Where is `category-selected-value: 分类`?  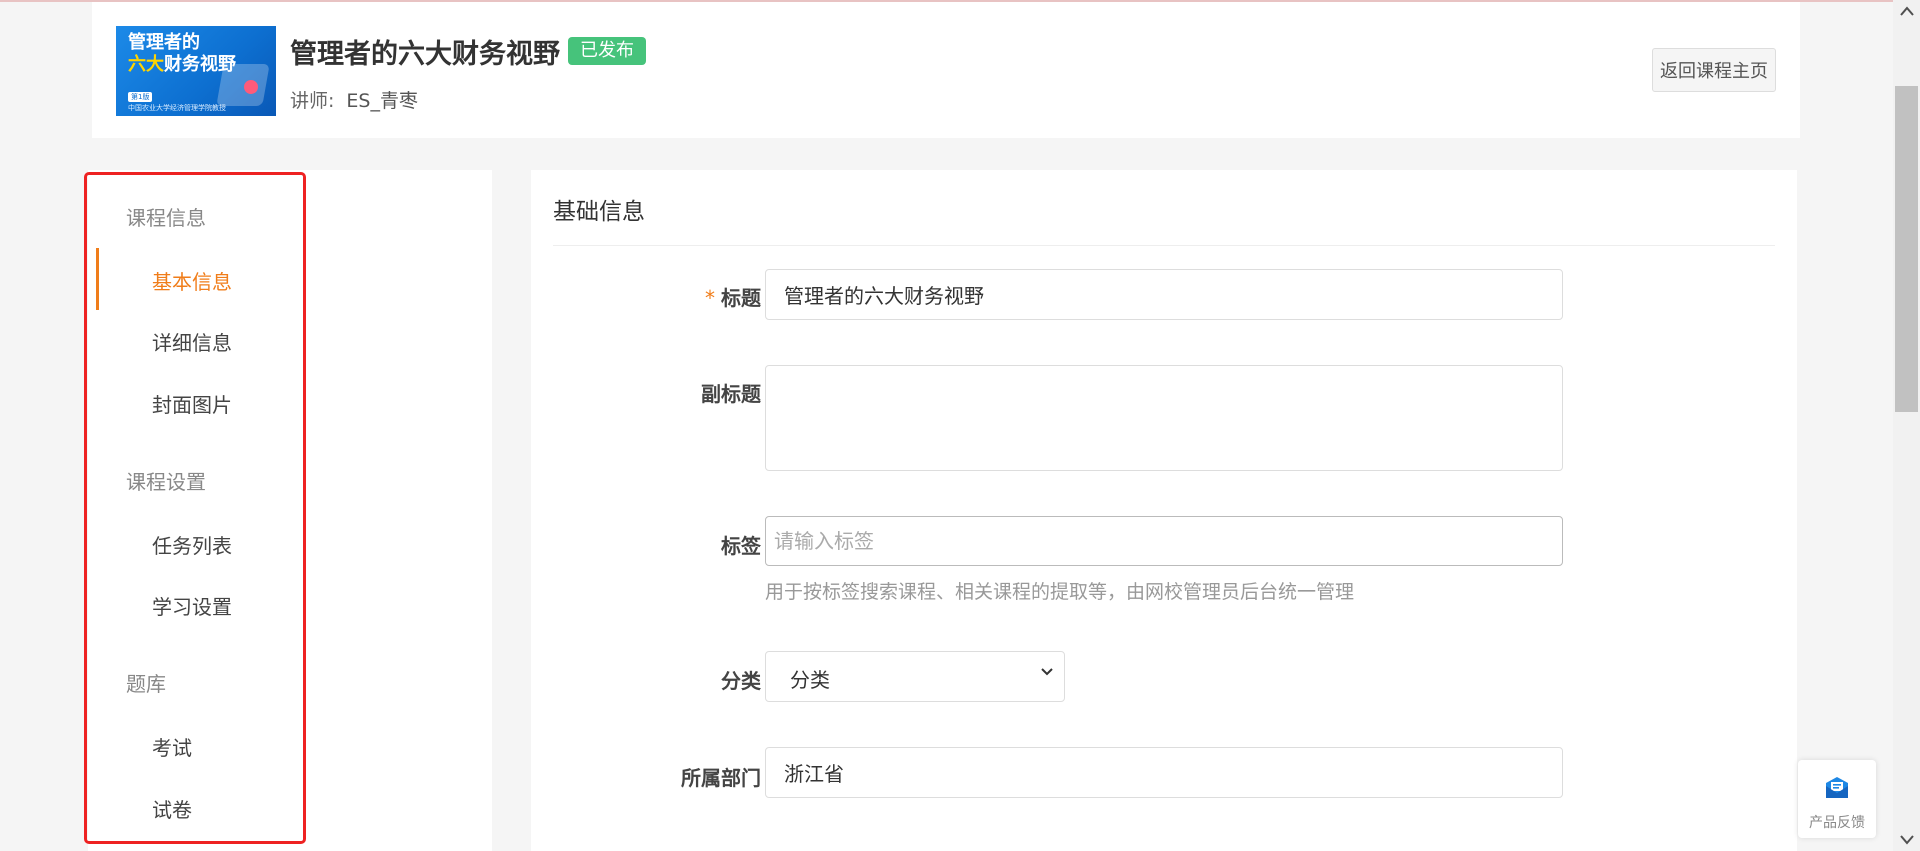
category-selected-value: 分类 is located at coordinates (810, 680).